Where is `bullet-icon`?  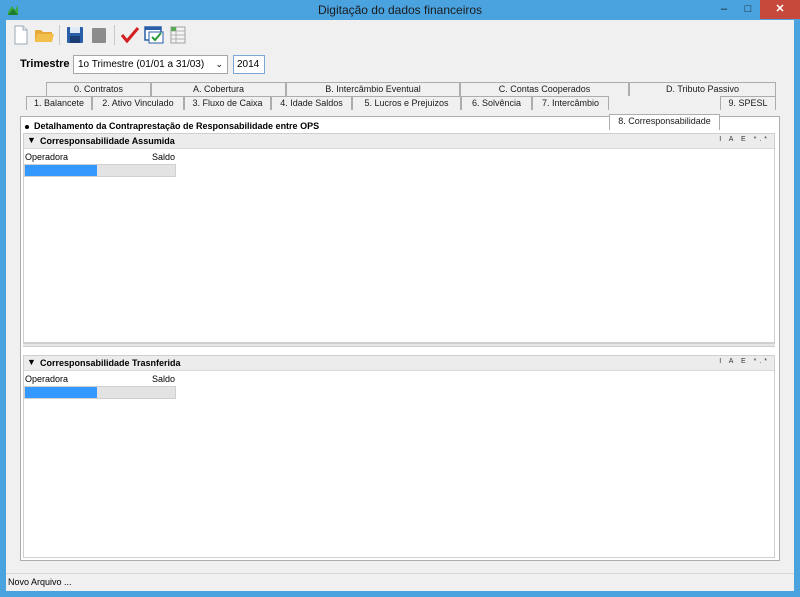
bullet-icon is located at coordinates (27, 126).